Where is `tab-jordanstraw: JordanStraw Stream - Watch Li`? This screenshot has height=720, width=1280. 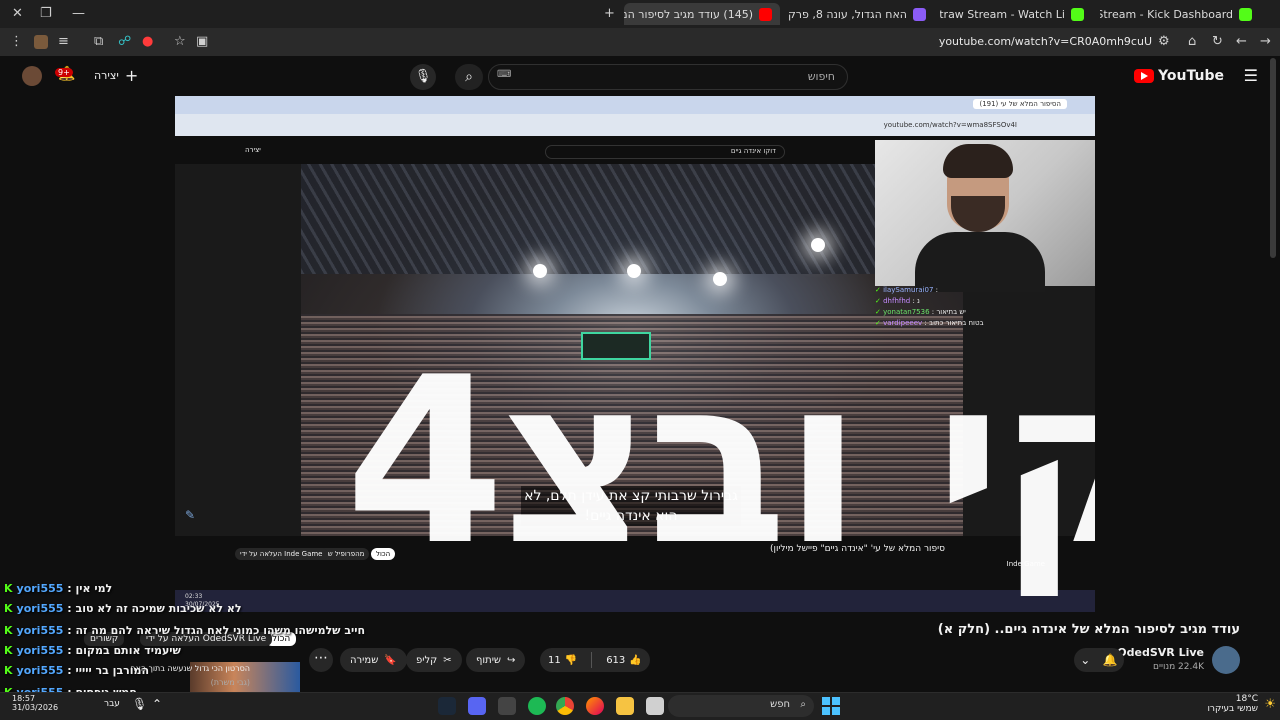
tab-jordanstraw: JordanStraw Stream - Watch Li is located at coordinates (1016, 14).